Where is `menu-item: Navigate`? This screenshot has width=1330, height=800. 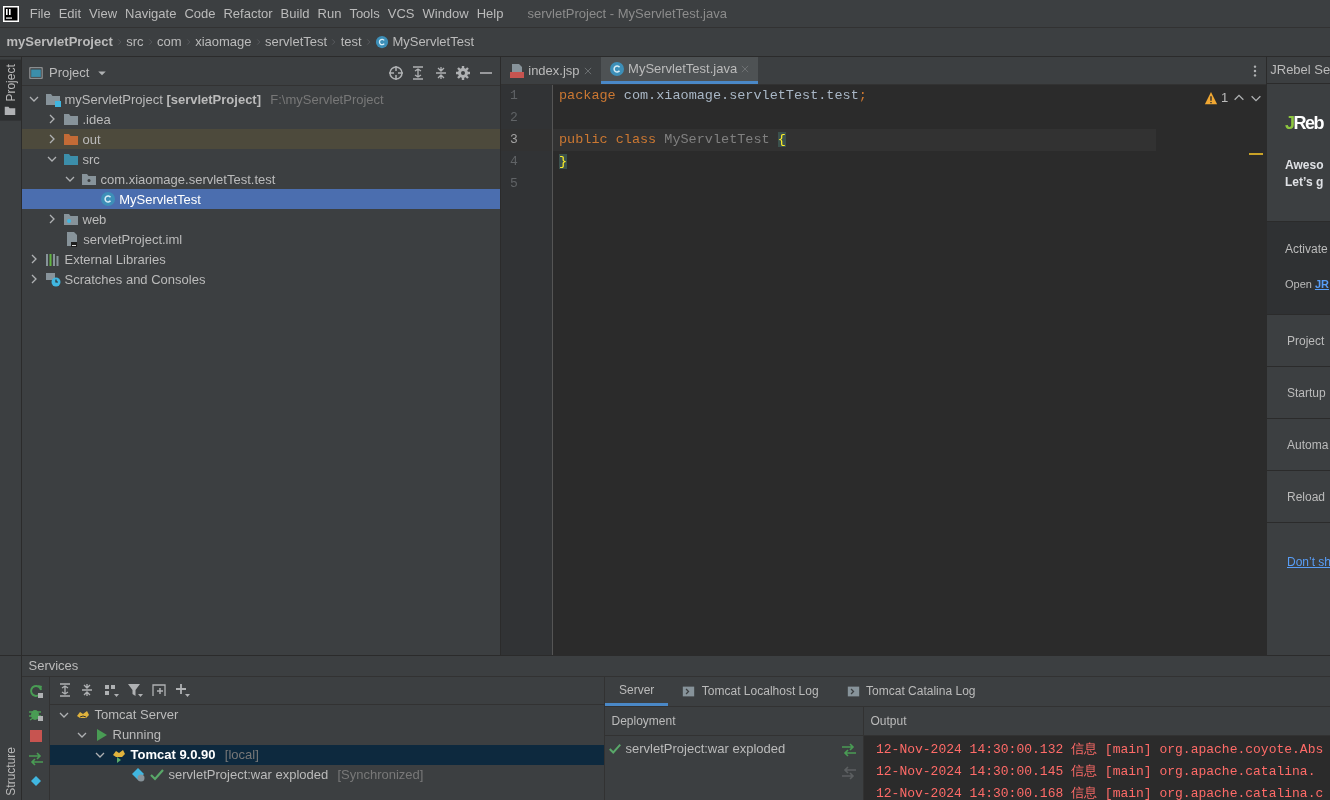 menu-item: Navigate is located at coordinates (151, 13).